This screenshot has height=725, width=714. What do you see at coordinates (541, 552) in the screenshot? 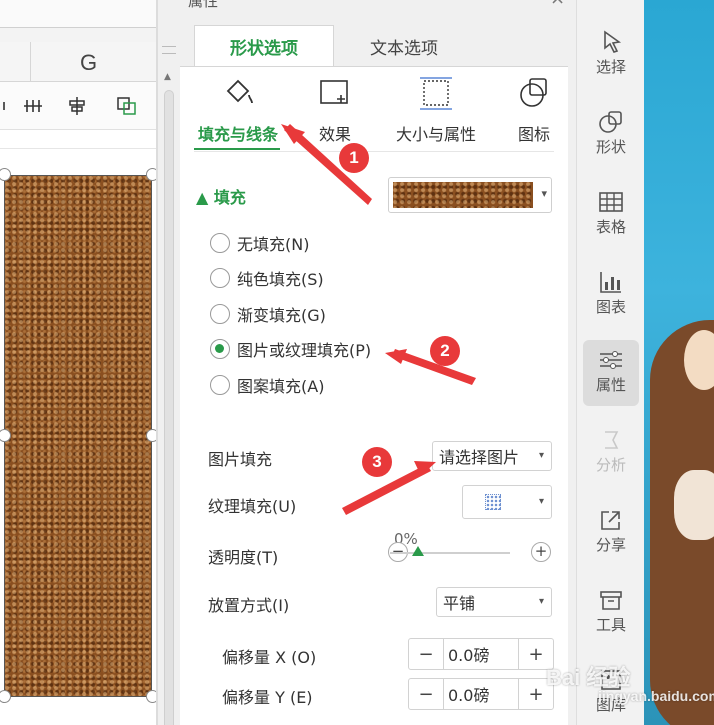
I see `transparency-increase-button: +` at bounding box center [541, 552].